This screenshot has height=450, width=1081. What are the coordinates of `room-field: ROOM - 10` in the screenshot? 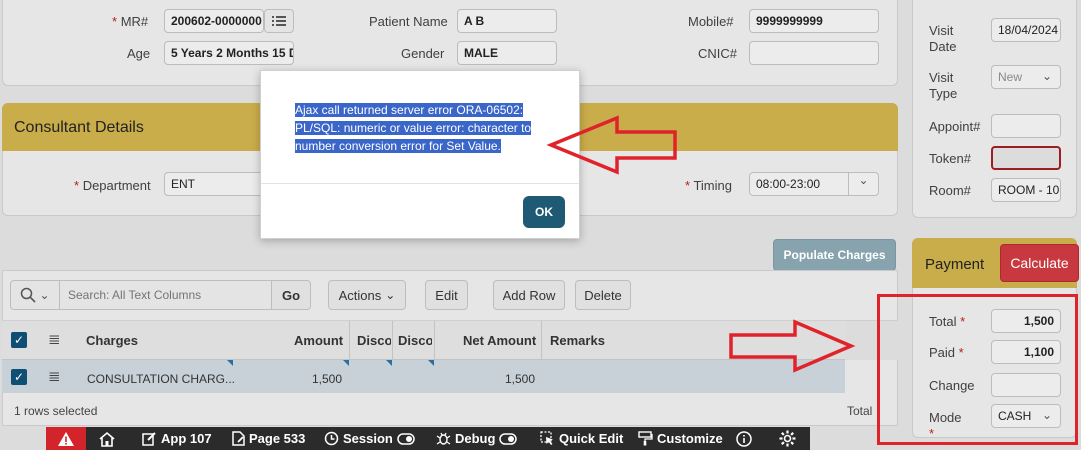 It's located at (1026, 190).